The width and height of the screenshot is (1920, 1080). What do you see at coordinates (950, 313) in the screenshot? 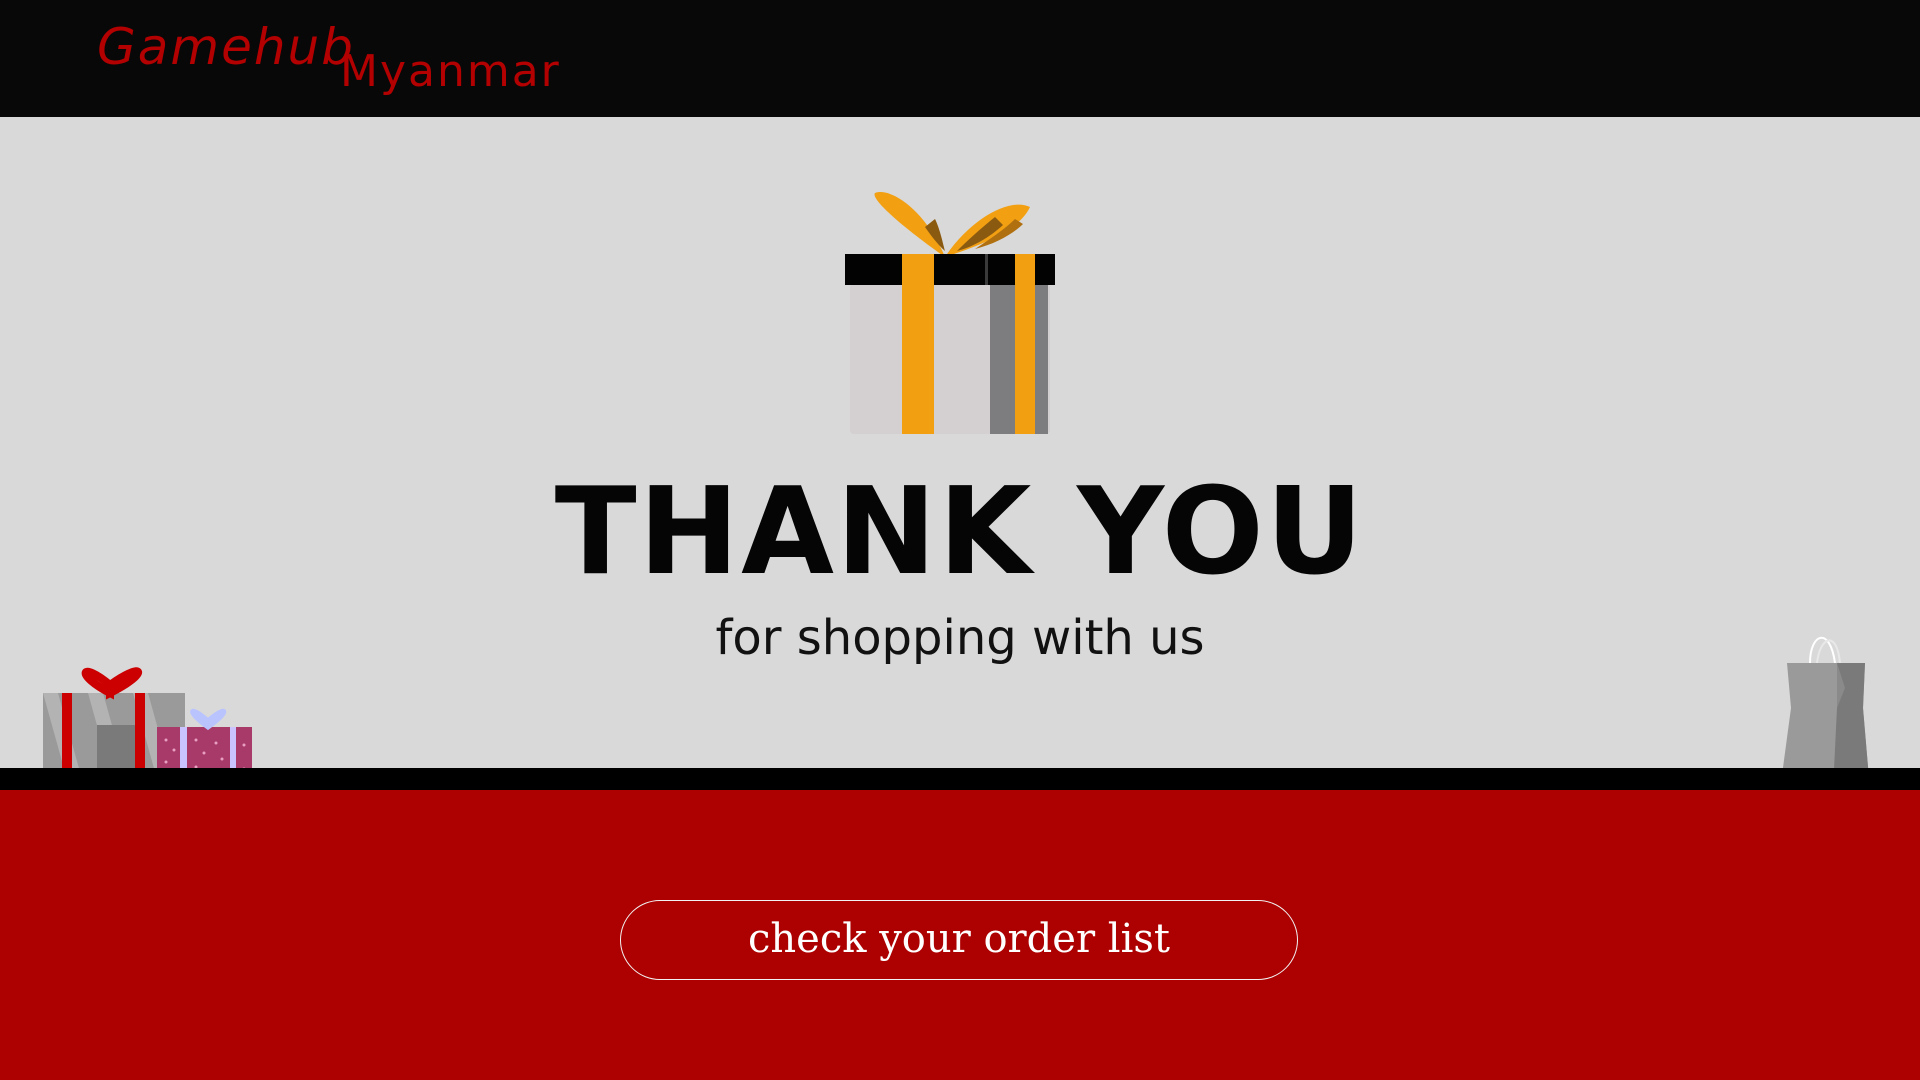
I see `gift-box-icon` at bounding box center [950, 313].